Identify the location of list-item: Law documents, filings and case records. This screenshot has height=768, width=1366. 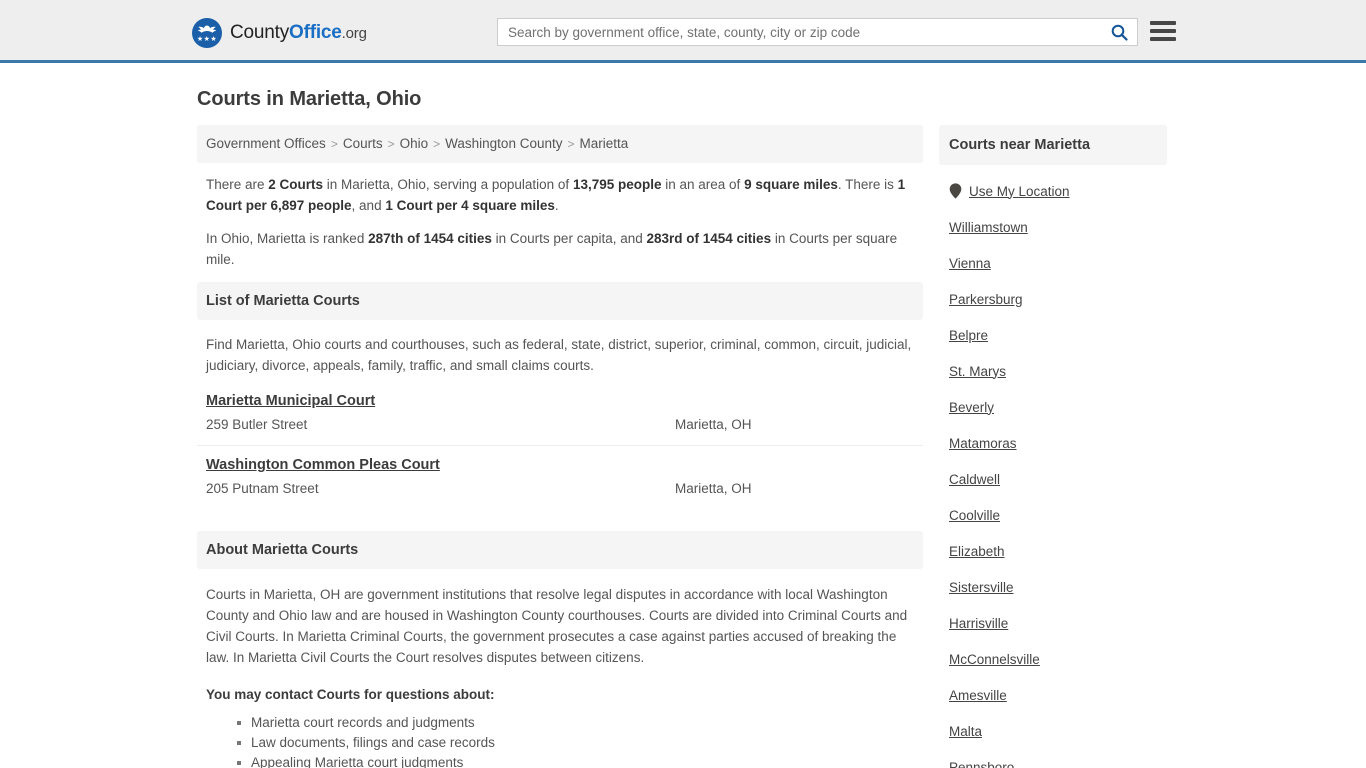
(575, 743).